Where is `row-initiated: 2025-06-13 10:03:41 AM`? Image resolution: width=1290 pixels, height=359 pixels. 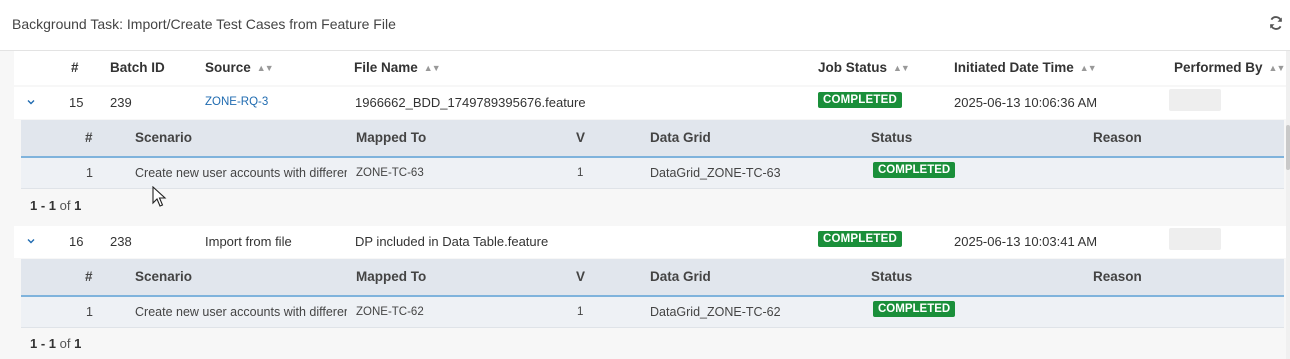 row-initiated: 2025-06-13 10:03:41 AM is located at coordinates (1026, 241).